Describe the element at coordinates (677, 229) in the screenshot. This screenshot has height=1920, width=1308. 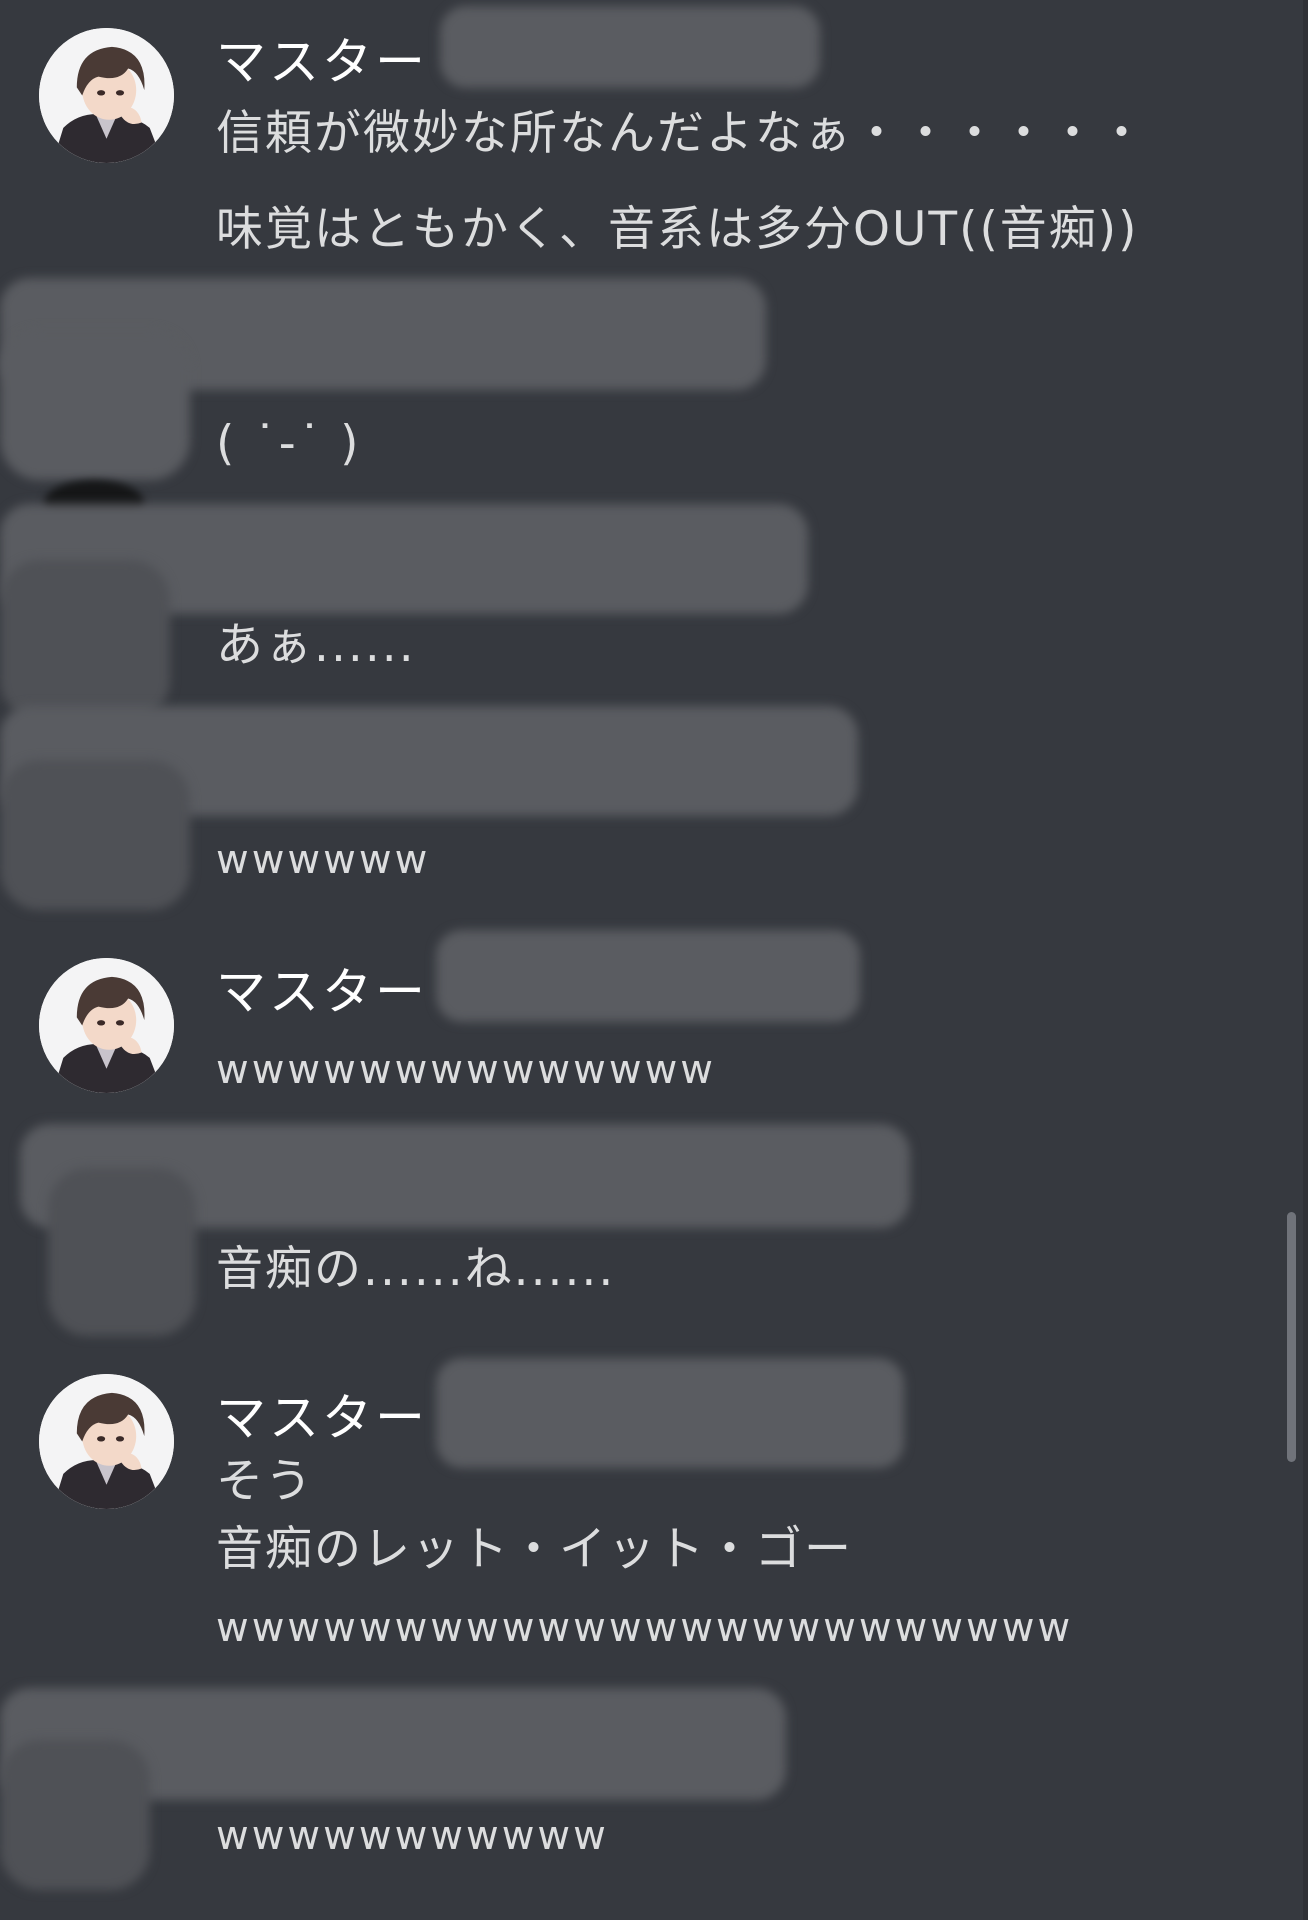
I see `message-text: 味覚はともかく、音系は多分OUT((音痴))` at that location.